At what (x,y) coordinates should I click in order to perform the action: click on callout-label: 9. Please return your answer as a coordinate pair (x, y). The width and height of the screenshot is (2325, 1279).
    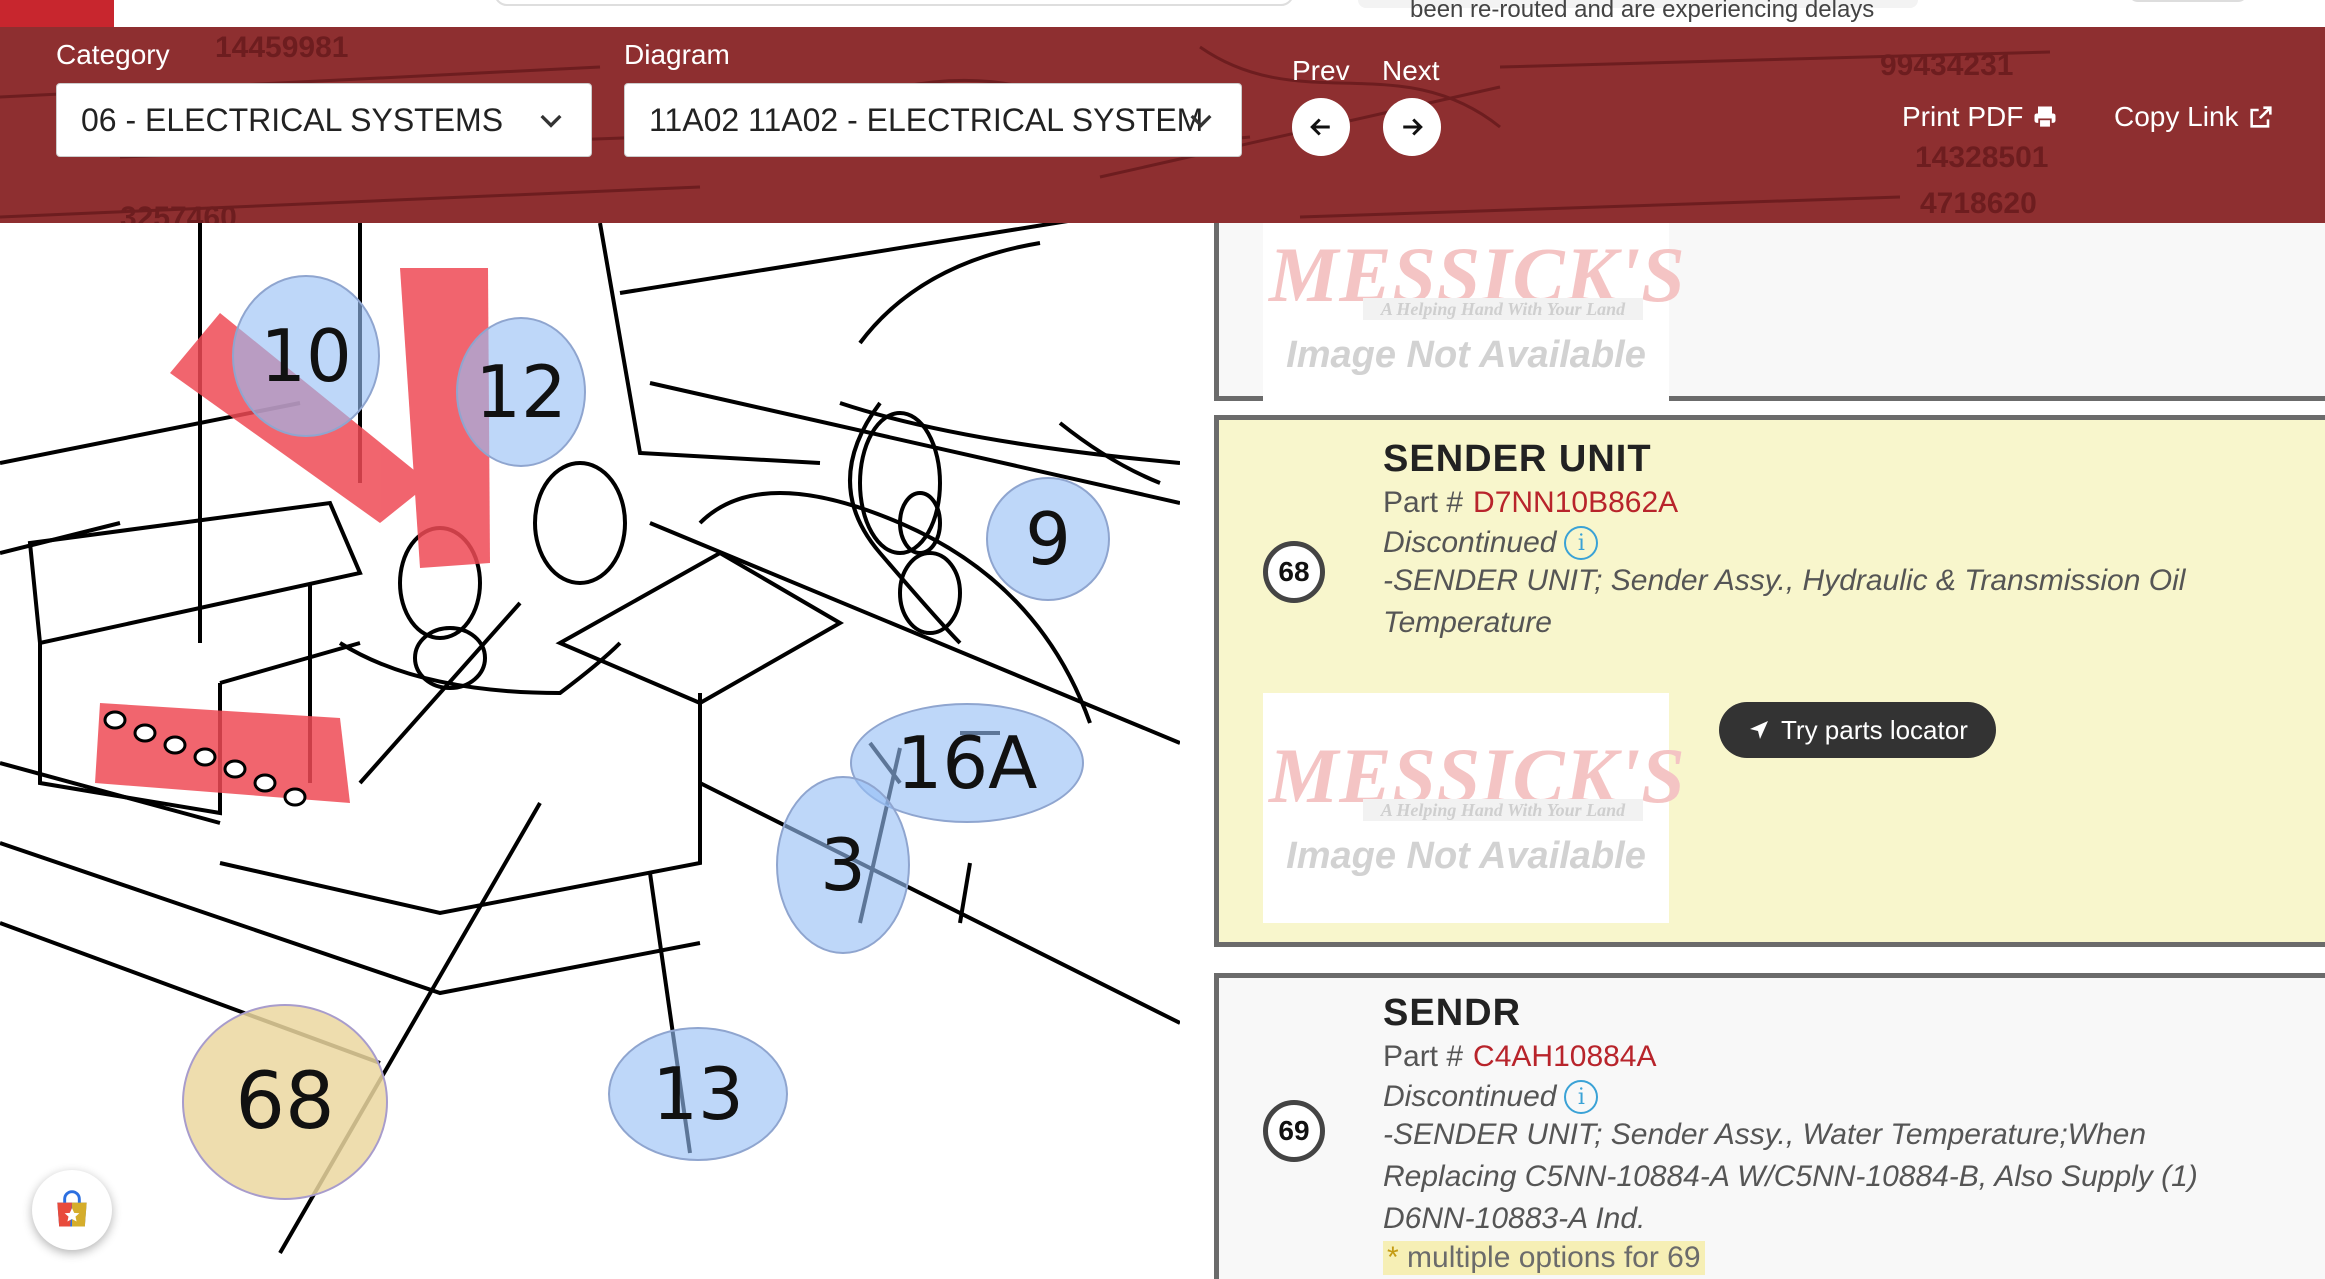
    Looking at the image, I should click on (1048, 539).